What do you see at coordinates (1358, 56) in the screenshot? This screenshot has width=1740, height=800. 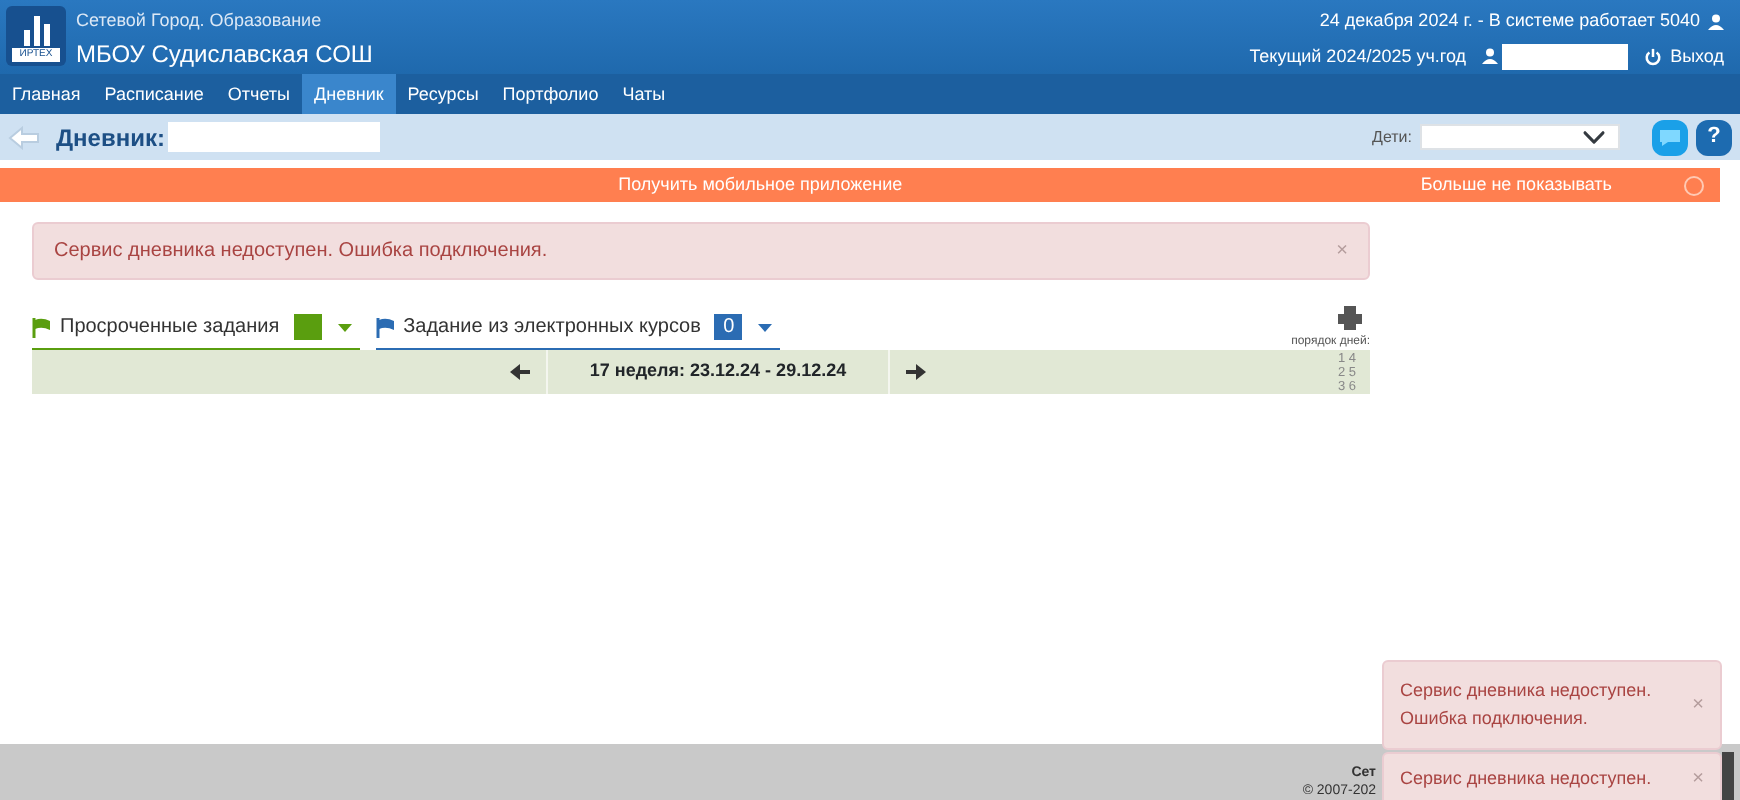 I see `school-year: Текущий 2024/2025 уч.год` at bounding box center [1358, 56].